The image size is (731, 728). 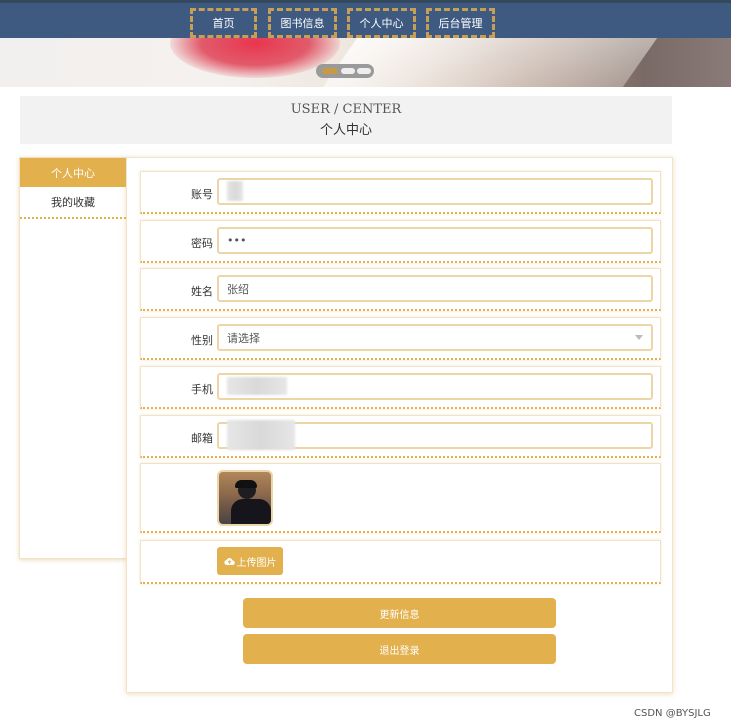 I want to click on password-label: 密码, so click(x=202, y=243).